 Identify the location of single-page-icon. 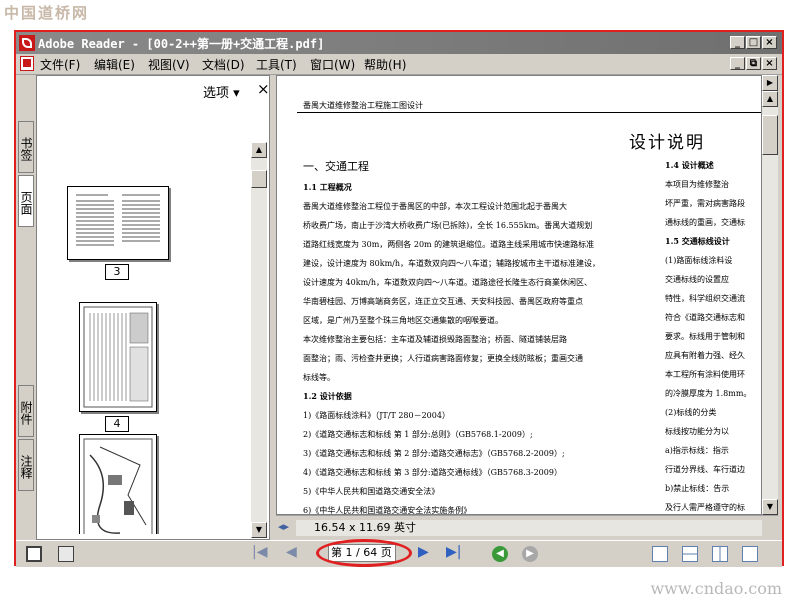
(660, 554).